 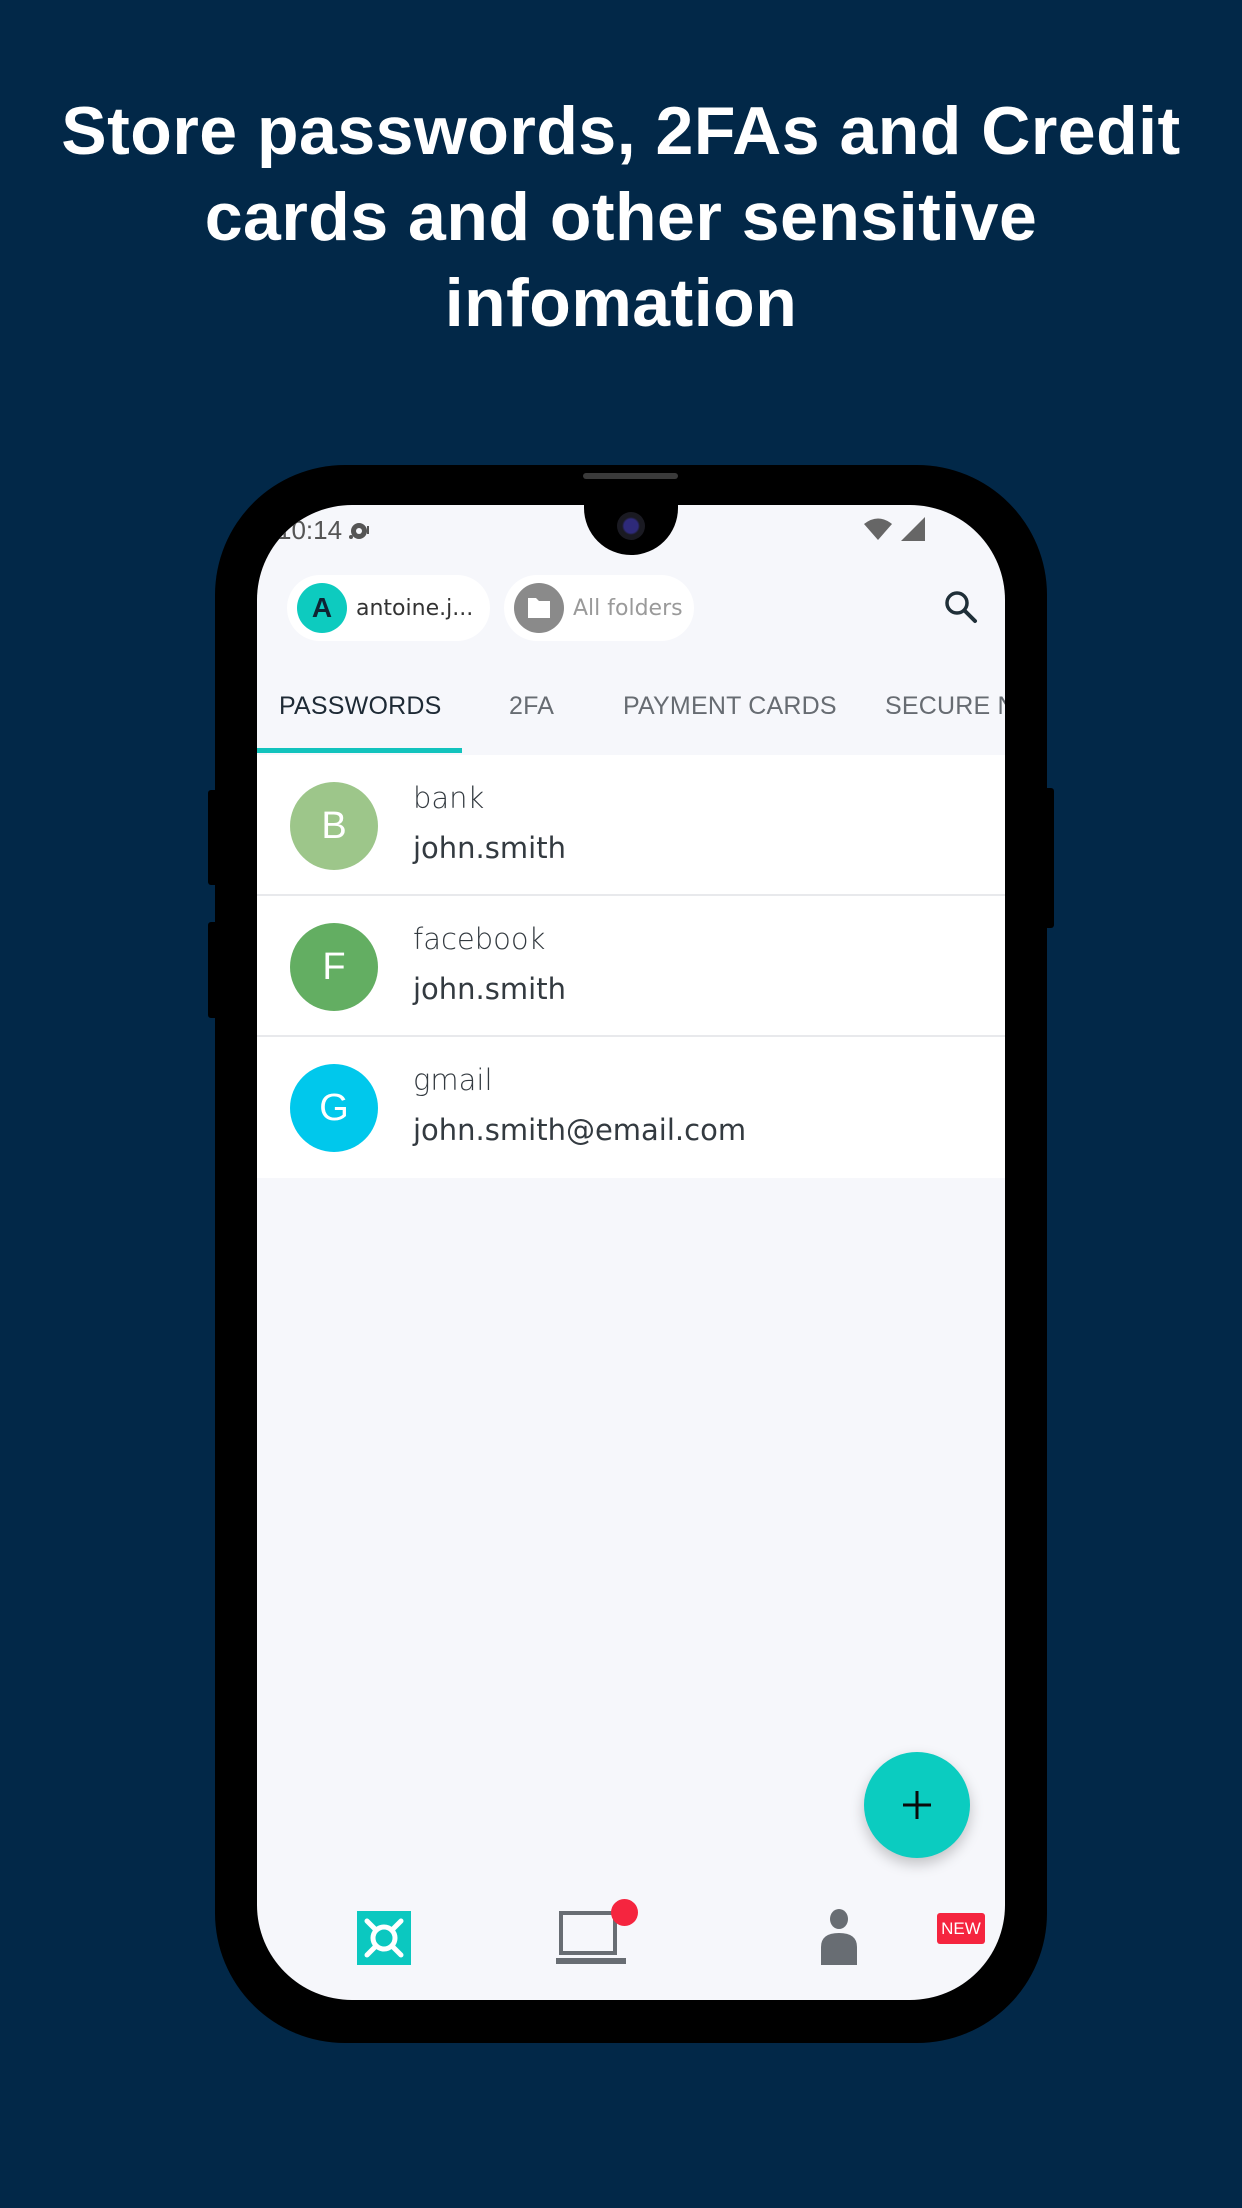 What do you see at coordinates (730, 706) in the screenshot?
I see `tab-payment-cards: PAYMENT CARDS` at bounding box center [730, 706].